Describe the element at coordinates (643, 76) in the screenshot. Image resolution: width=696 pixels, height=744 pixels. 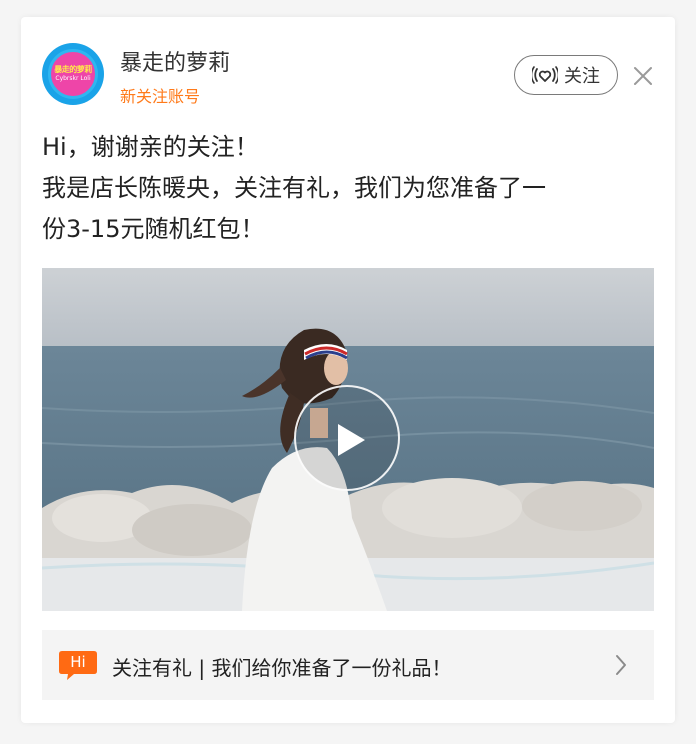
I see `close-icon` at that location.